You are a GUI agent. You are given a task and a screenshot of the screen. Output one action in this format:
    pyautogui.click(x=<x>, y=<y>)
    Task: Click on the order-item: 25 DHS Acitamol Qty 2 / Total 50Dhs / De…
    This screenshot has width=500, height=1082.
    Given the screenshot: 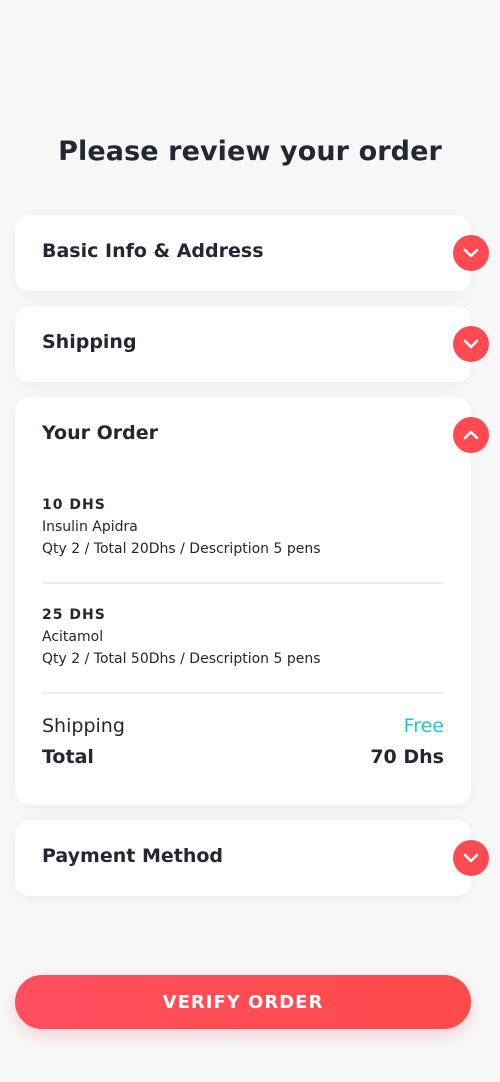 What is the action you would take?
    pyautogui.click(x=243, y=637)
    